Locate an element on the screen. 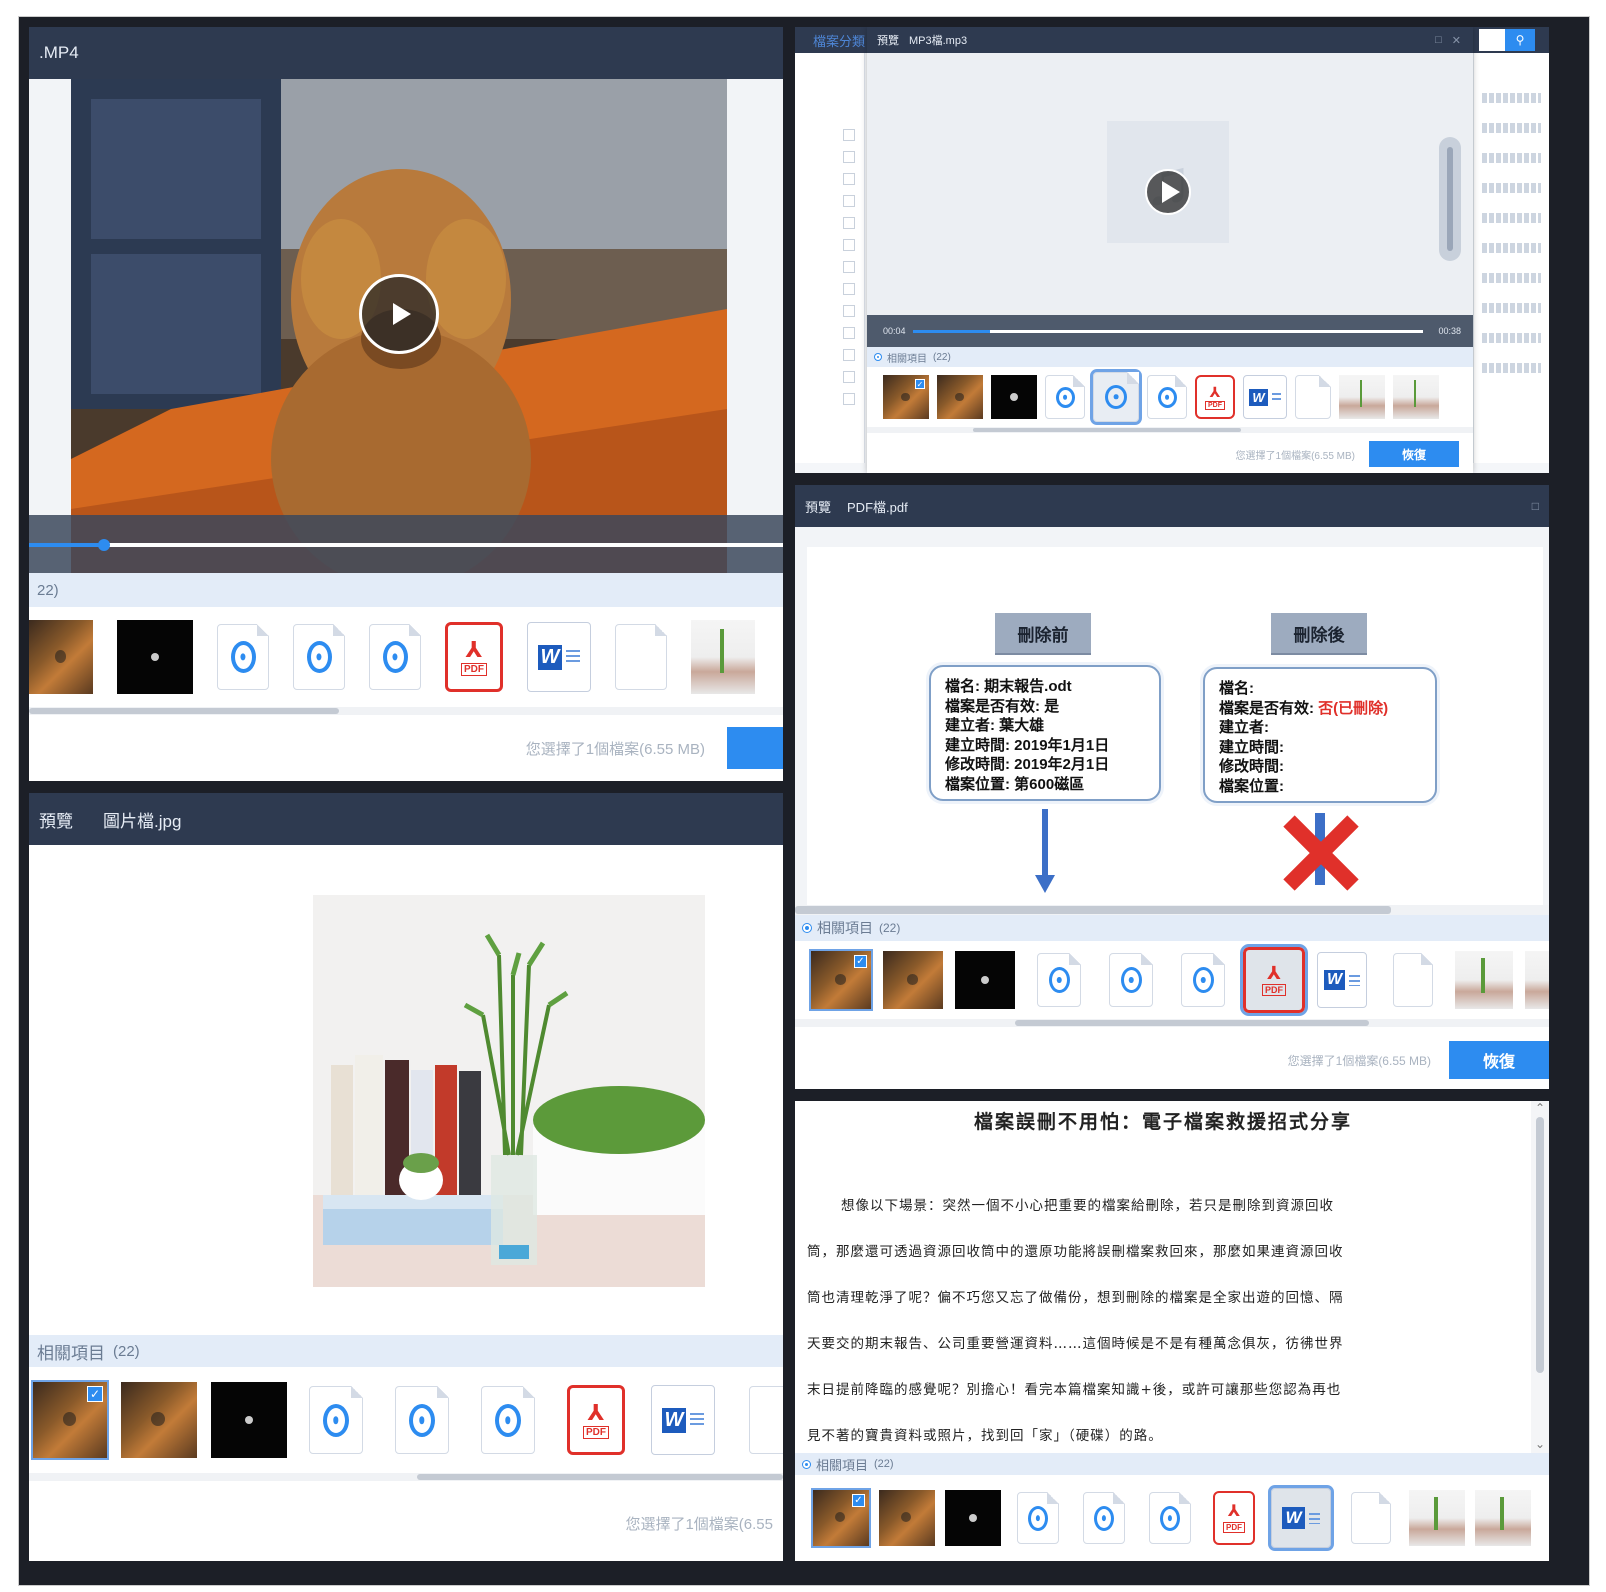 Image resolution: width=1606 pixels, height=1592 pixels. search-button: ⚲ is located at coordinates (1520, 40).